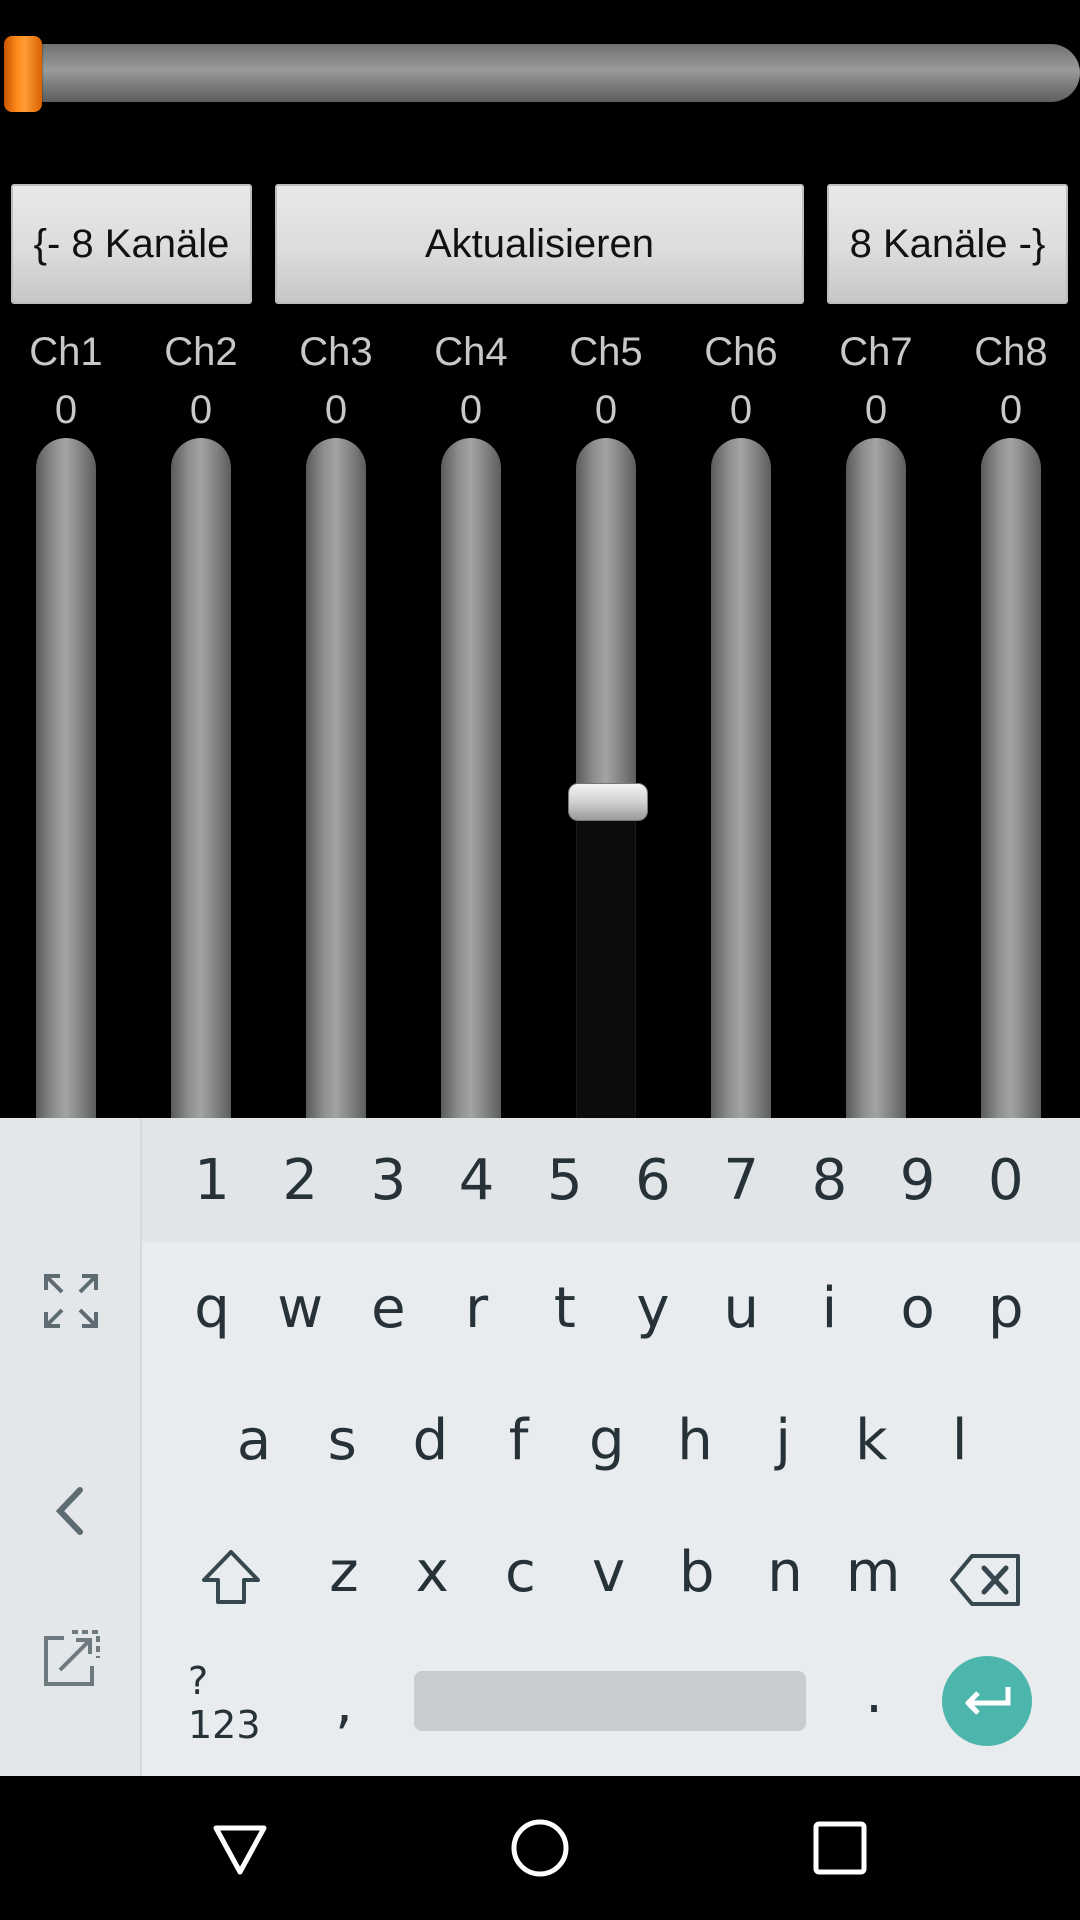 The height and width of the screenshot is (1920, 1080). What do you see at coordinates (1011, 352) in the screenshot?
I see `channel-name: Ch8` at bounding box center [1011, 352].